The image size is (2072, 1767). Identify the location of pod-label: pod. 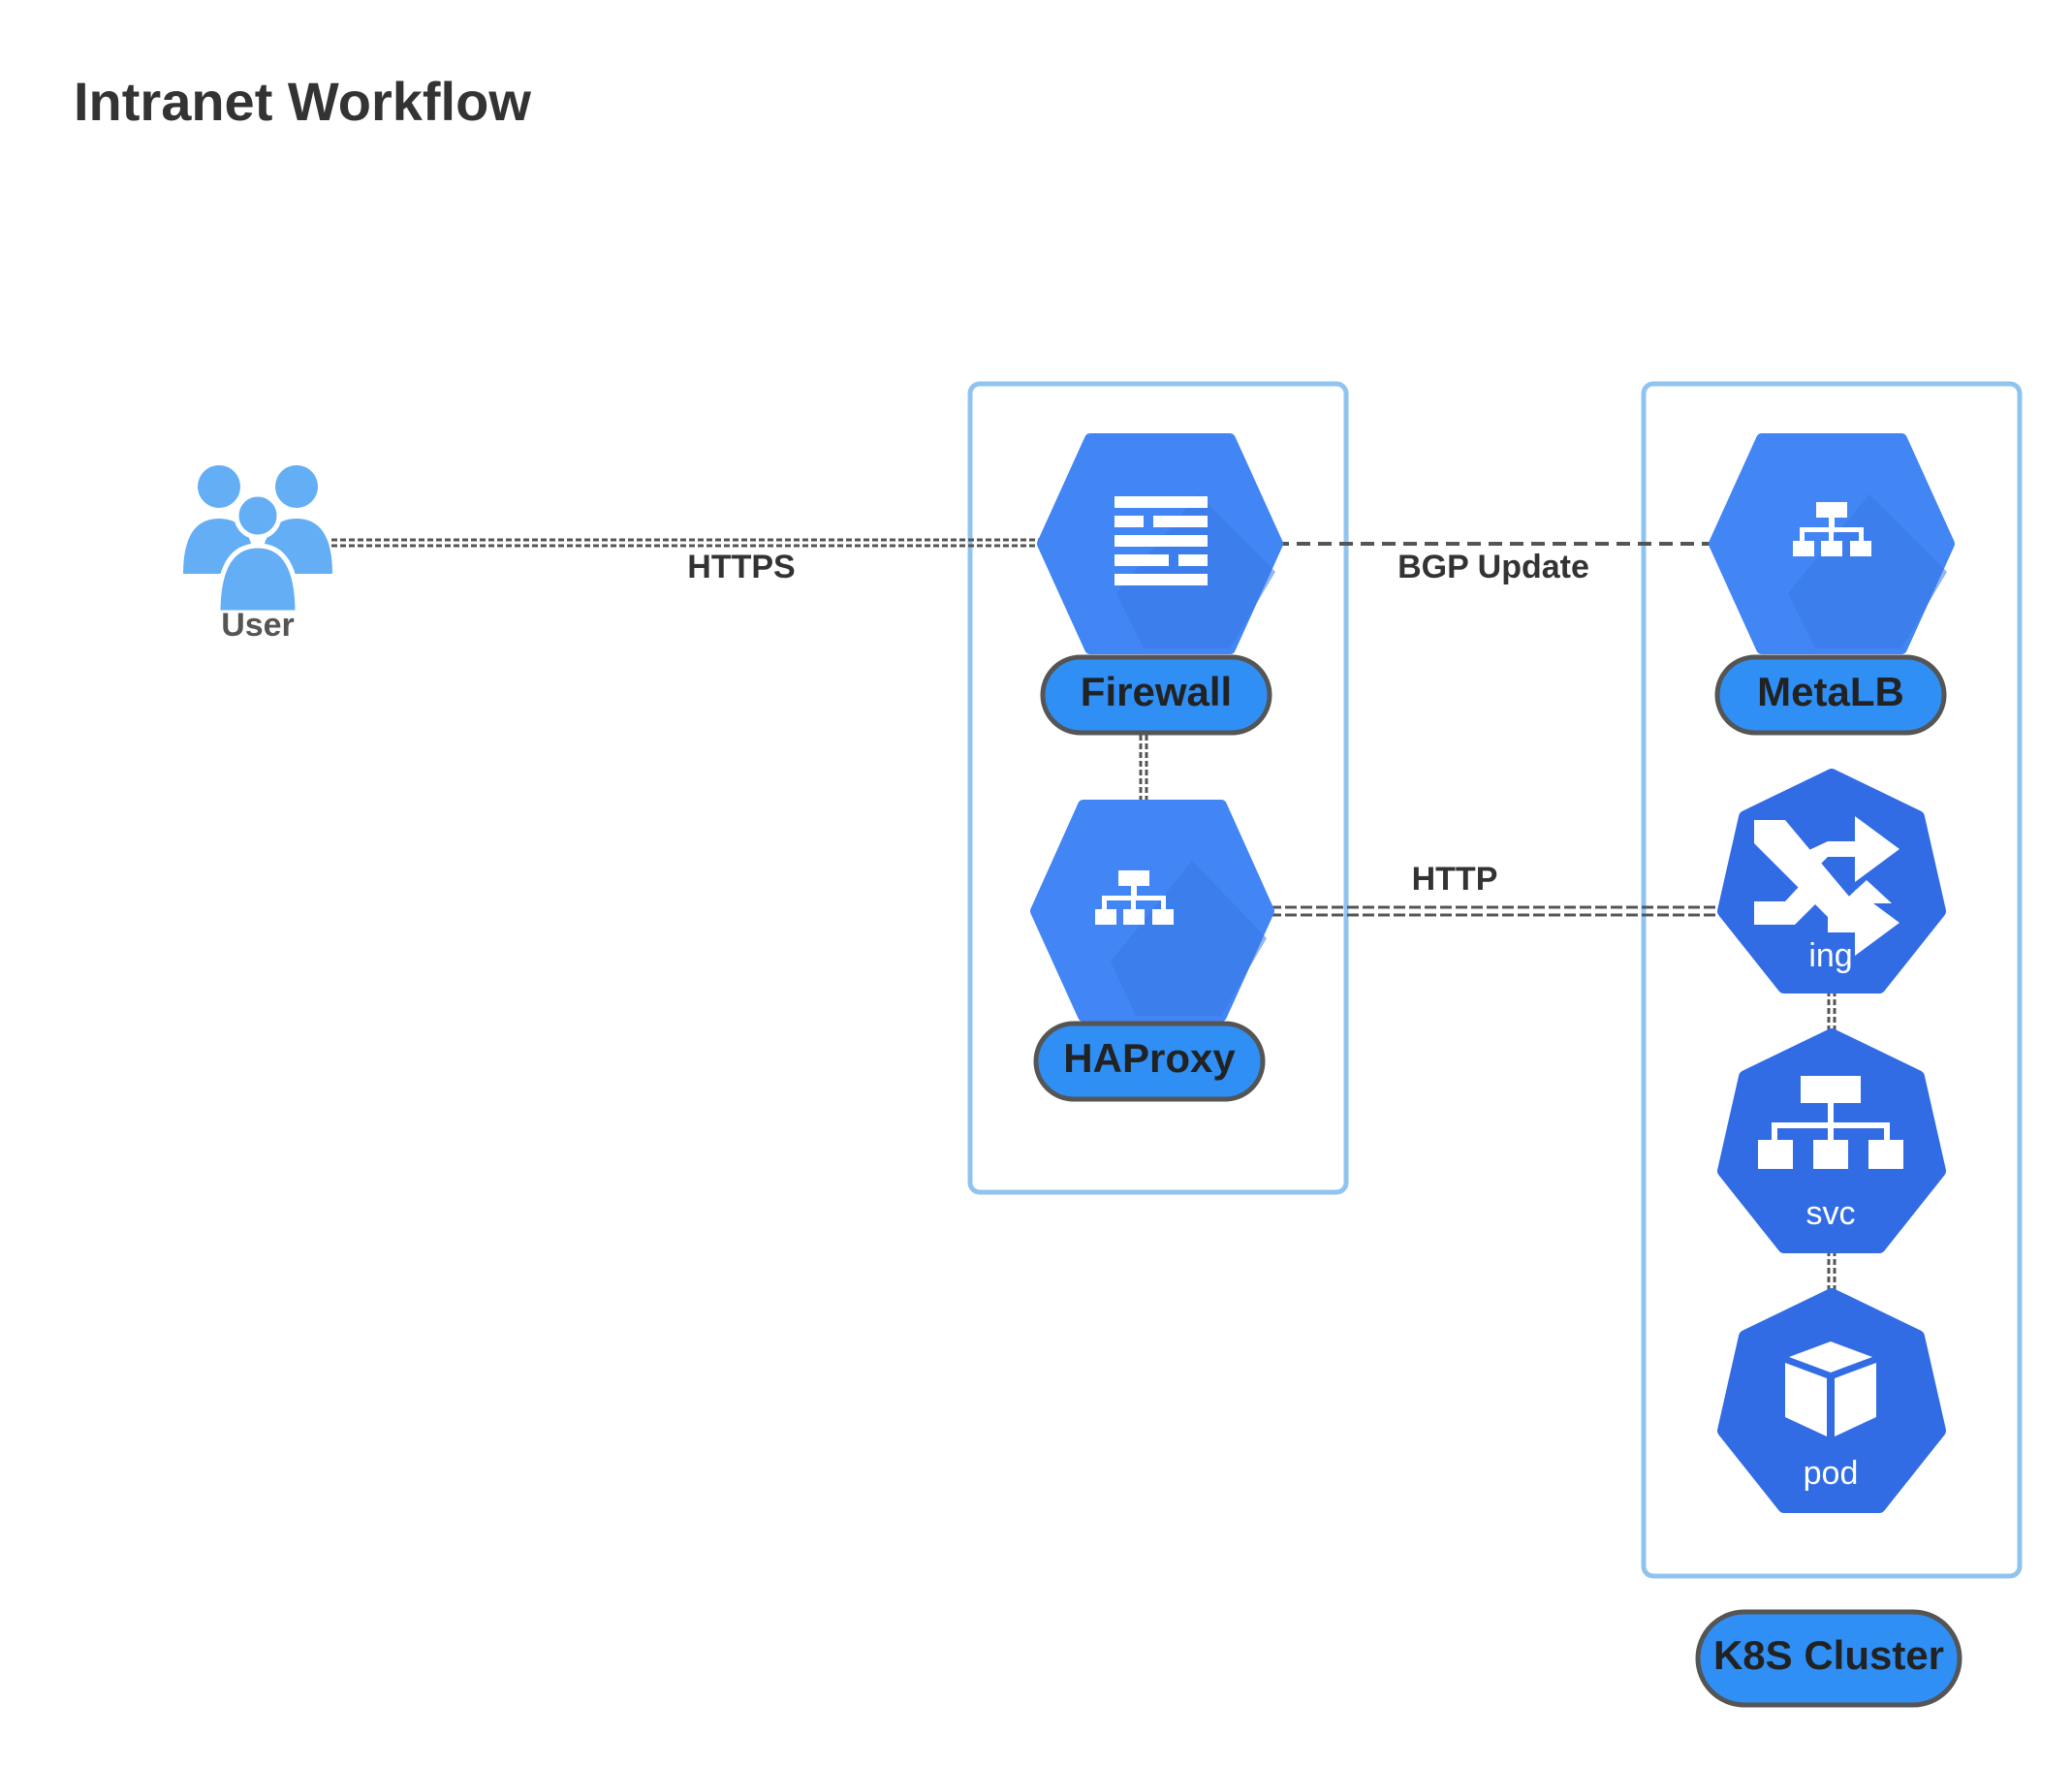
(1832, 1473).